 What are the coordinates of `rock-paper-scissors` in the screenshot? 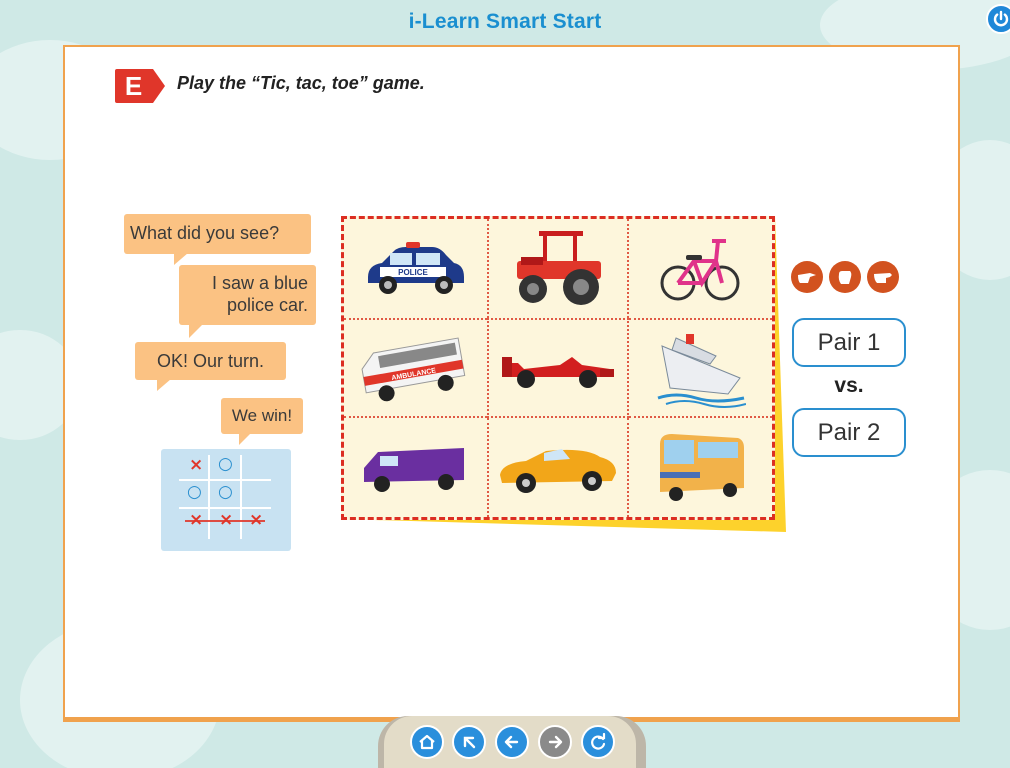 It's located at (848, 277).